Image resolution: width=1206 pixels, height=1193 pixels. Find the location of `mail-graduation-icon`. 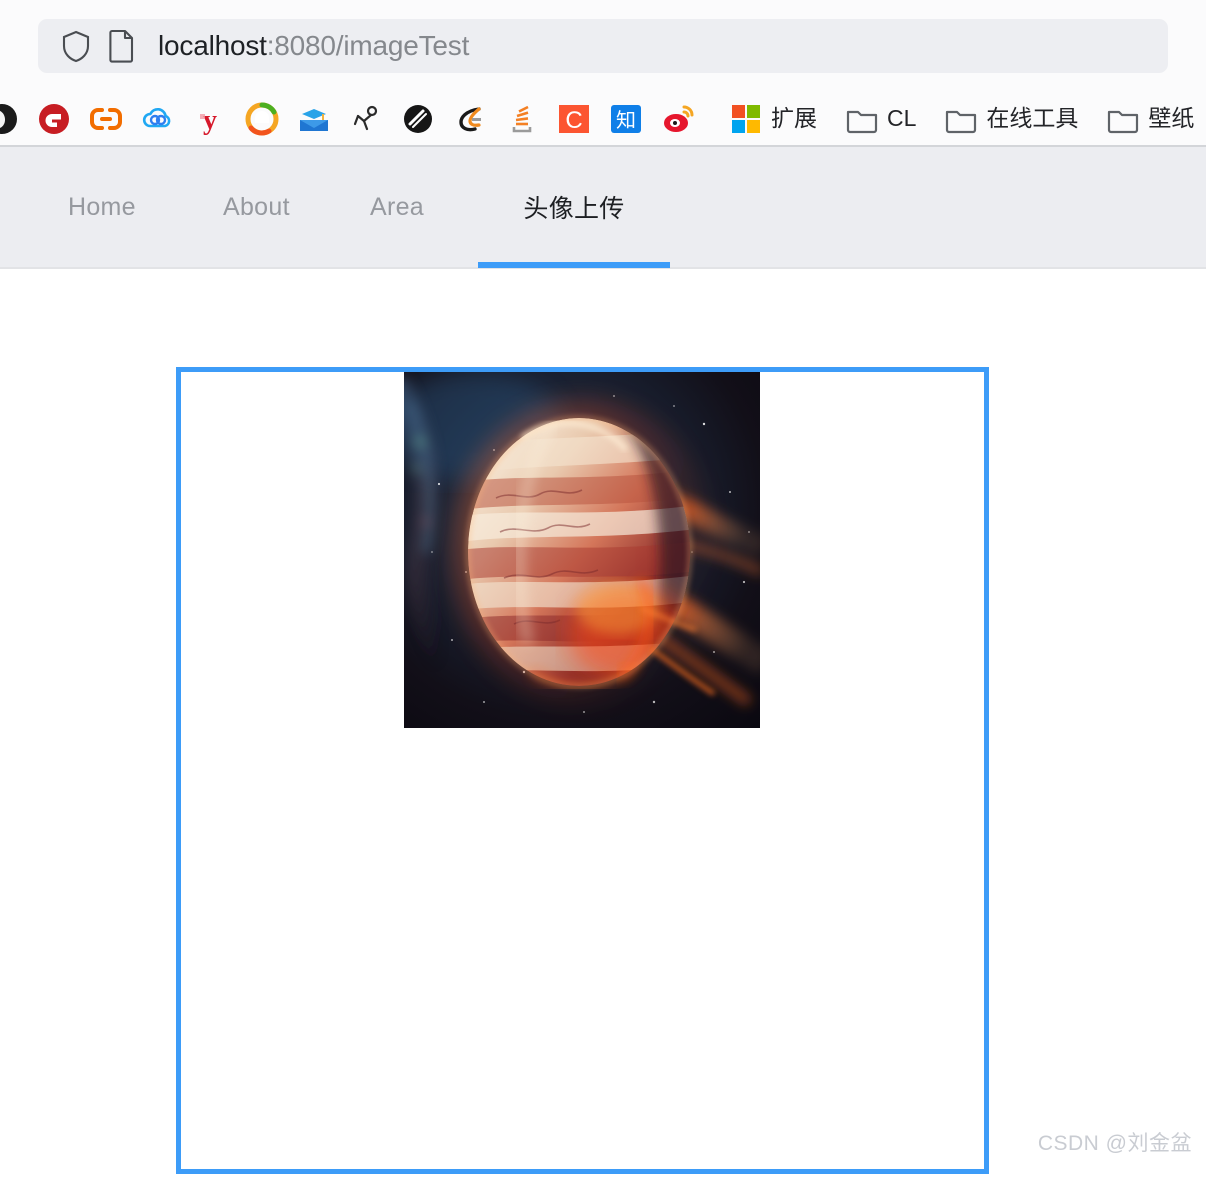

mail-graduation-icon is located at coordinates (314, 119).